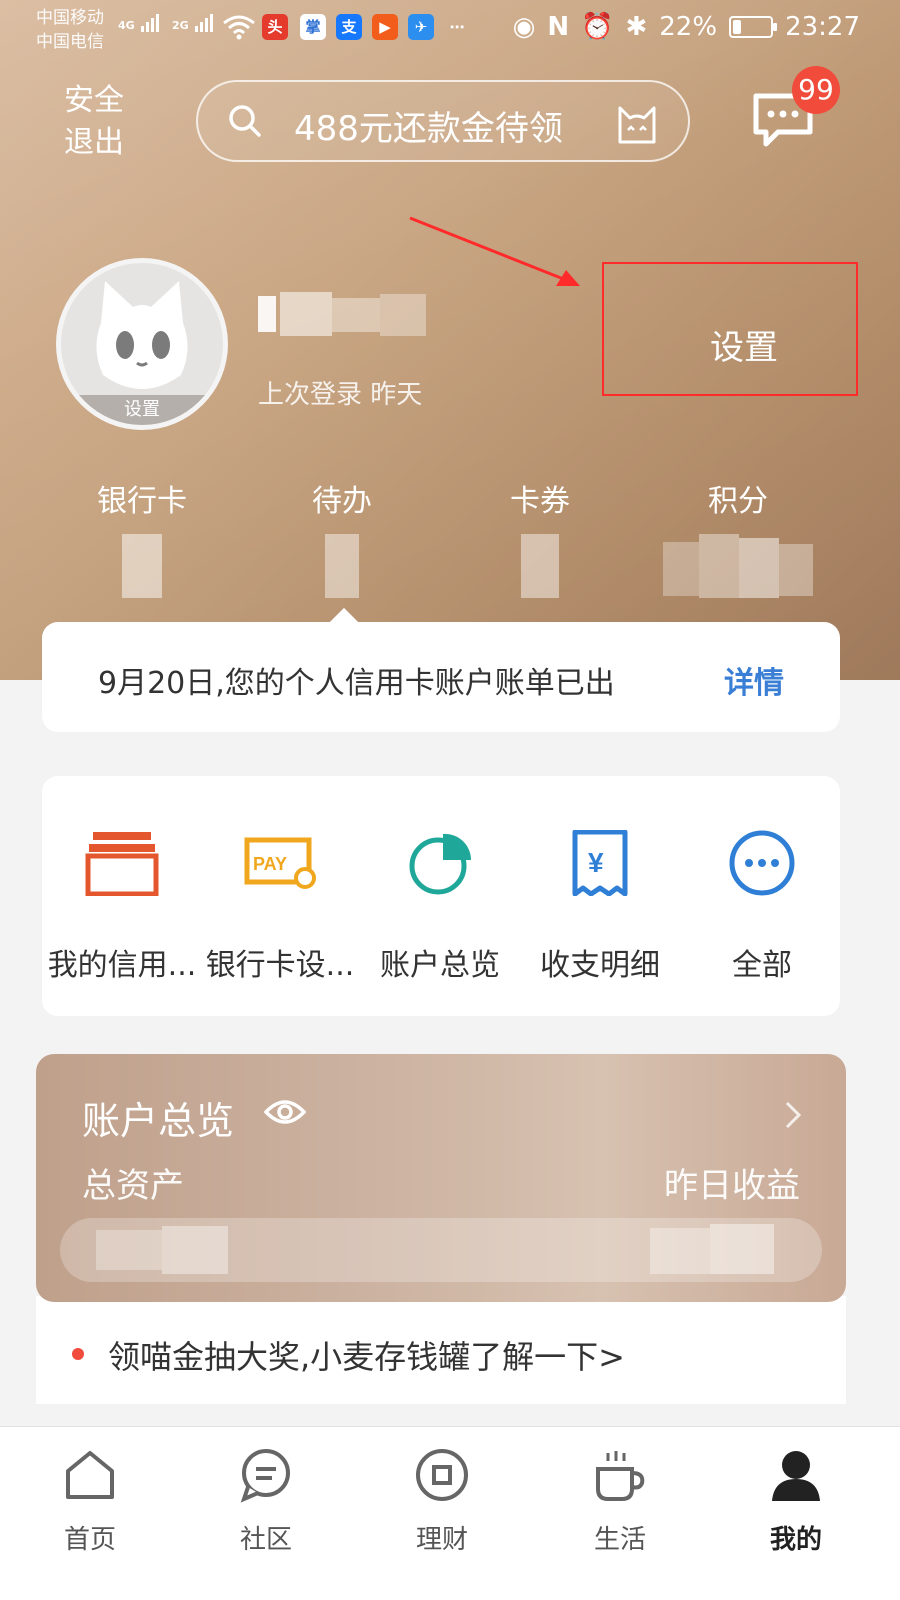 The width and height of the screenshot is (900, 1600). What do you see at coordinates (540, 501) in the screenshot?
I see `stat-label: 卡券` at bounding box center [540, 501].